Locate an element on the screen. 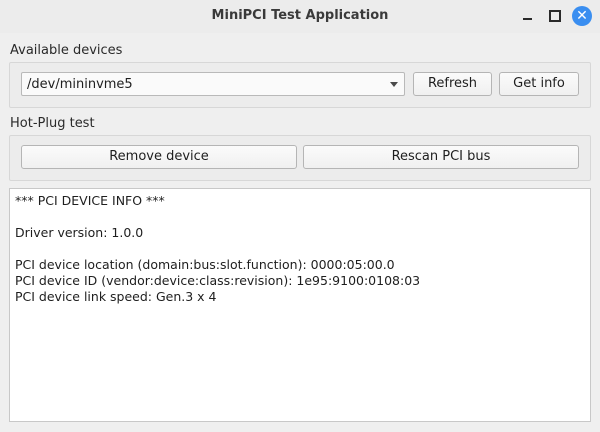  hot-plug-test-label: Hot-Plug test is located at coordinates (52, 123).